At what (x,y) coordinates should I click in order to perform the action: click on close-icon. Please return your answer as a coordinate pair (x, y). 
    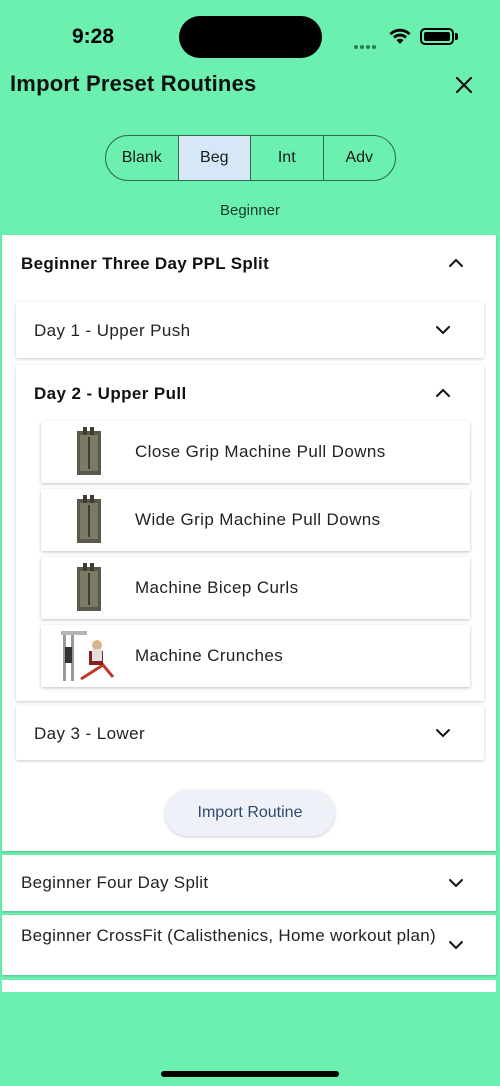
    Looking at the image, I should click on (464, 85).